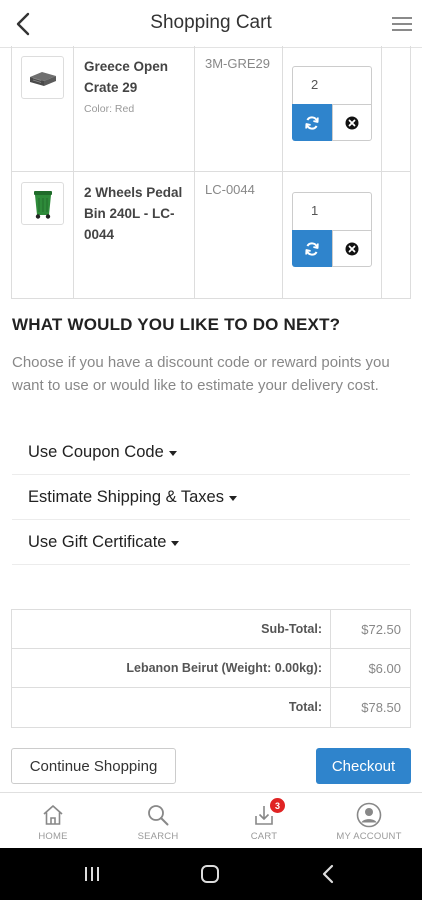  Describe the element at coordinates (171, 707) in the screenshot. I see `total-label: Total:` at that location.